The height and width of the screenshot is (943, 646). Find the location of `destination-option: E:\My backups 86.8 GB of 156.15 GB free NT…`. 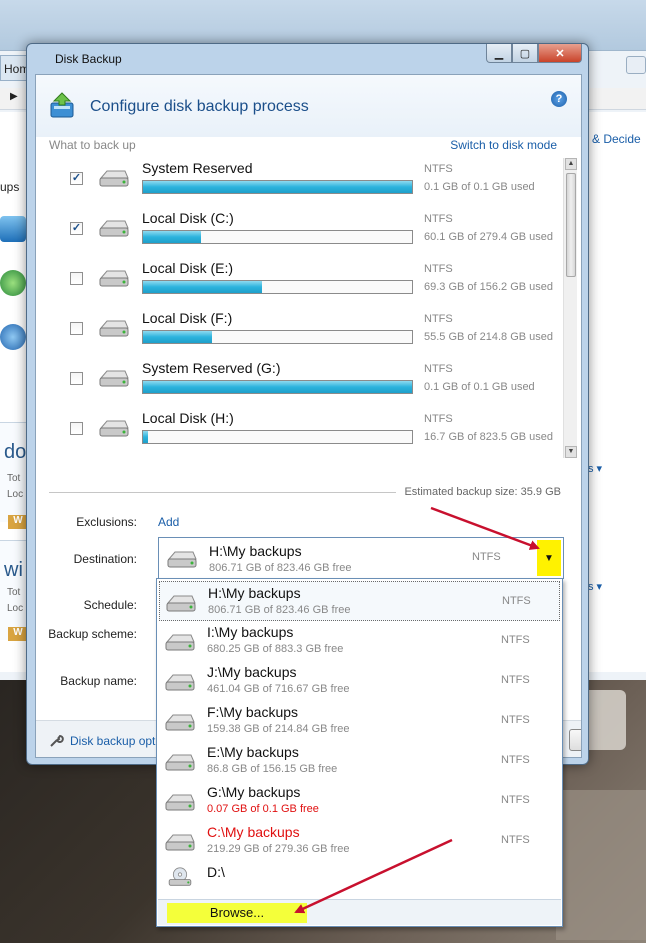

destination-option: E:\My backups 86.8 GB of 156.15 GB free NT… is located at coordinates (359, 761).